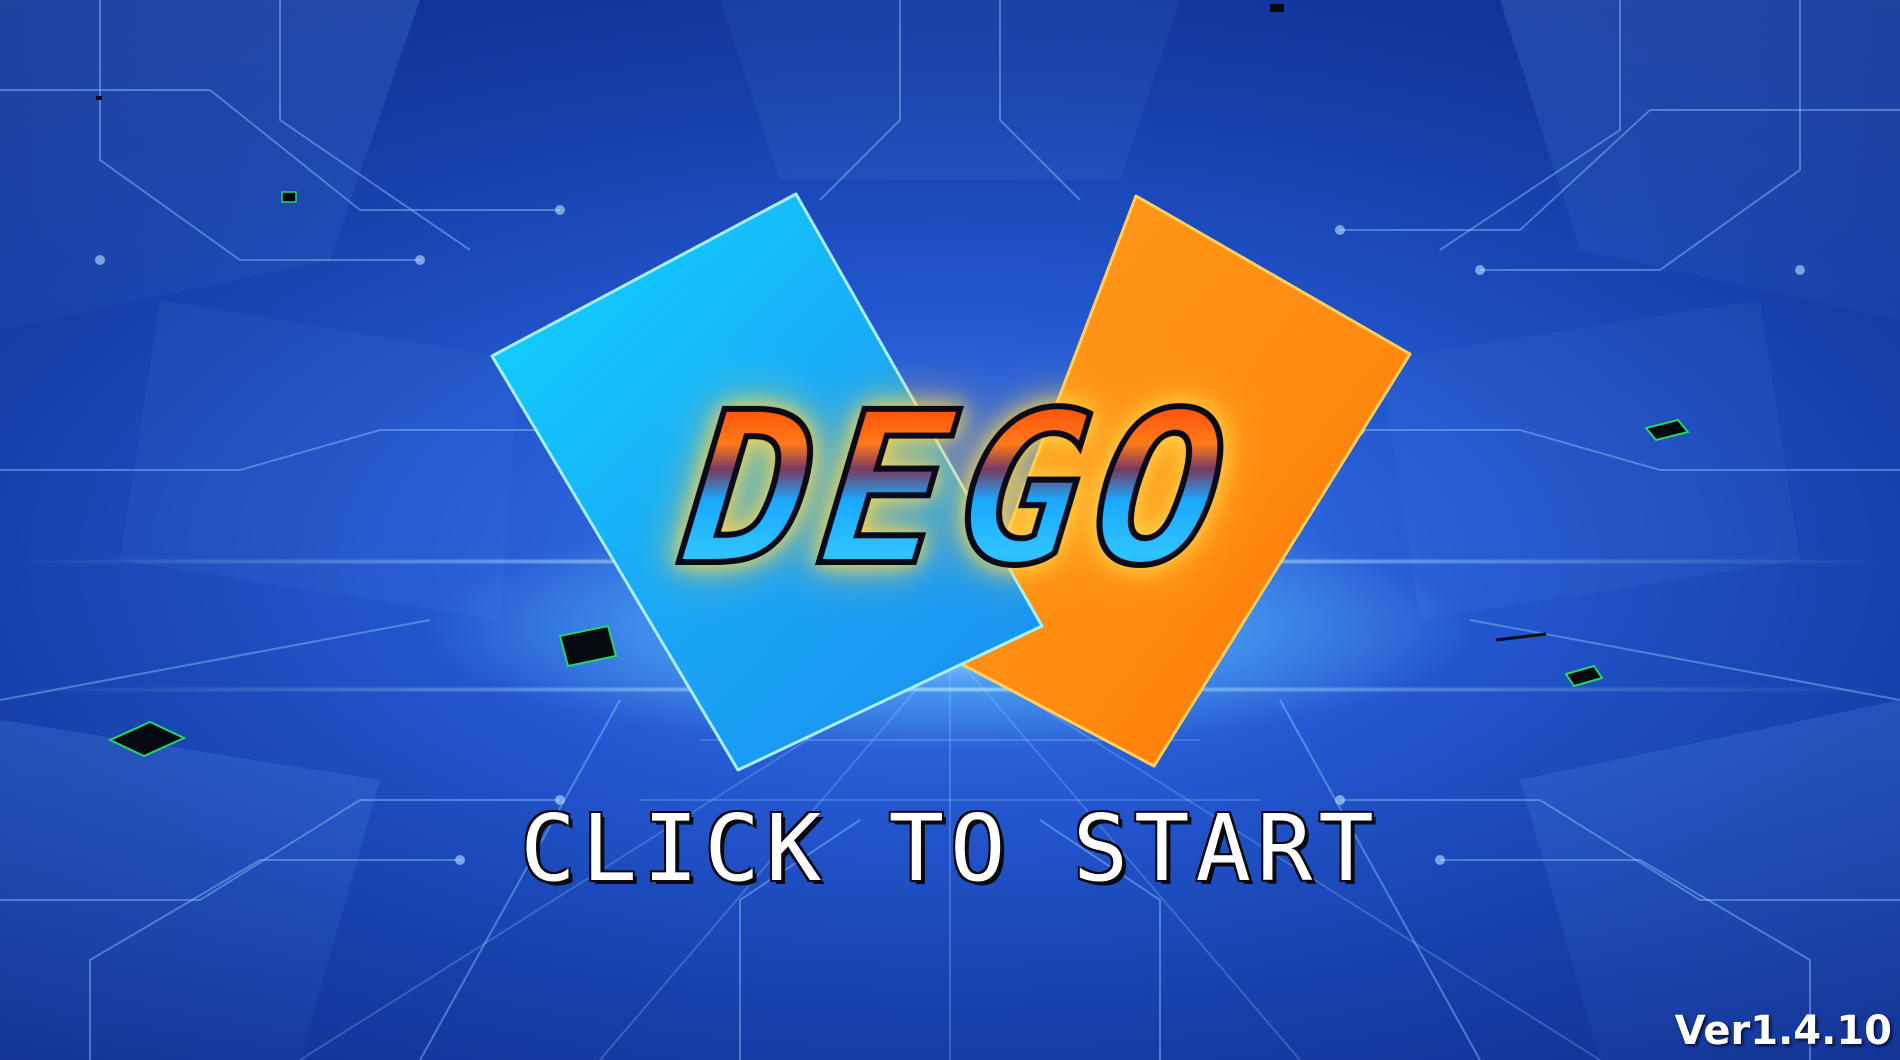 The image size is (1900, 1060). Describe the element at coordinates (950, 848) in the screenshot. I see `click-to-start-button: CLICK TO START` at that location.